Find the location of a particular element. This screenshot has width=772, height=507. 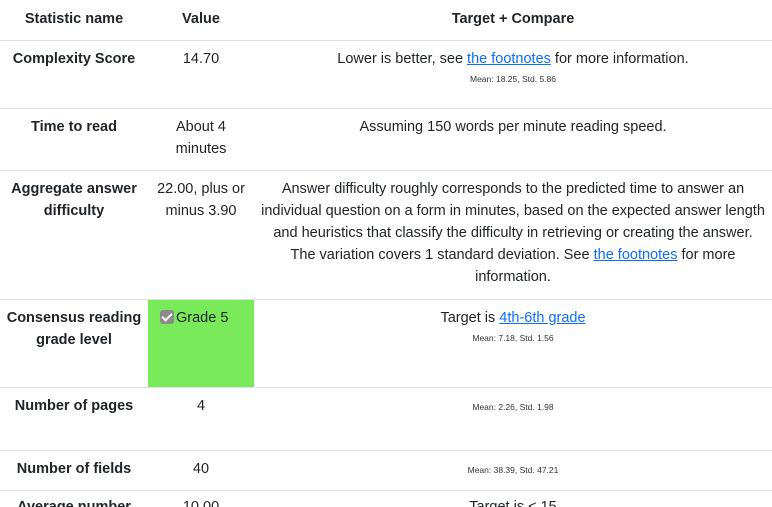

mean-std-stats: Mean: 38.39, Std. 47.21 is located at coordinates (513, 470).